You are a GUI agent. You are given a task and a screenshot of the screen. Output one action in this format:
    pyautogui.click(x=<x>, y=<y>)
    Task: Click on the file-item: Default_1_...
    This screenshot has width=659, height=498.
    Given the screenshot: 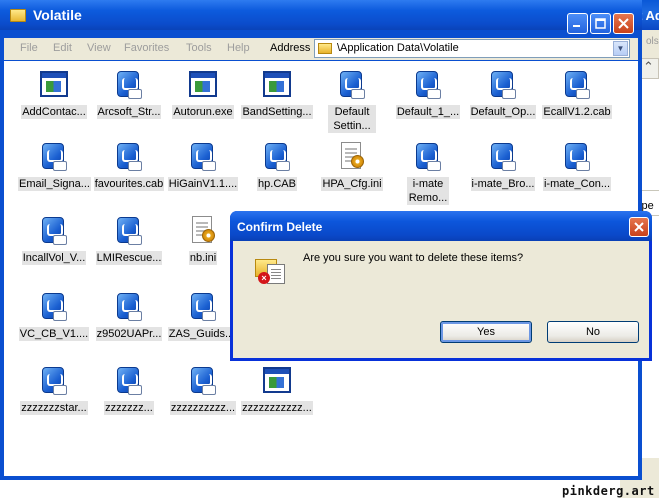 What is the action you would take?
    pyautogui.click(x=428, y=94)
    